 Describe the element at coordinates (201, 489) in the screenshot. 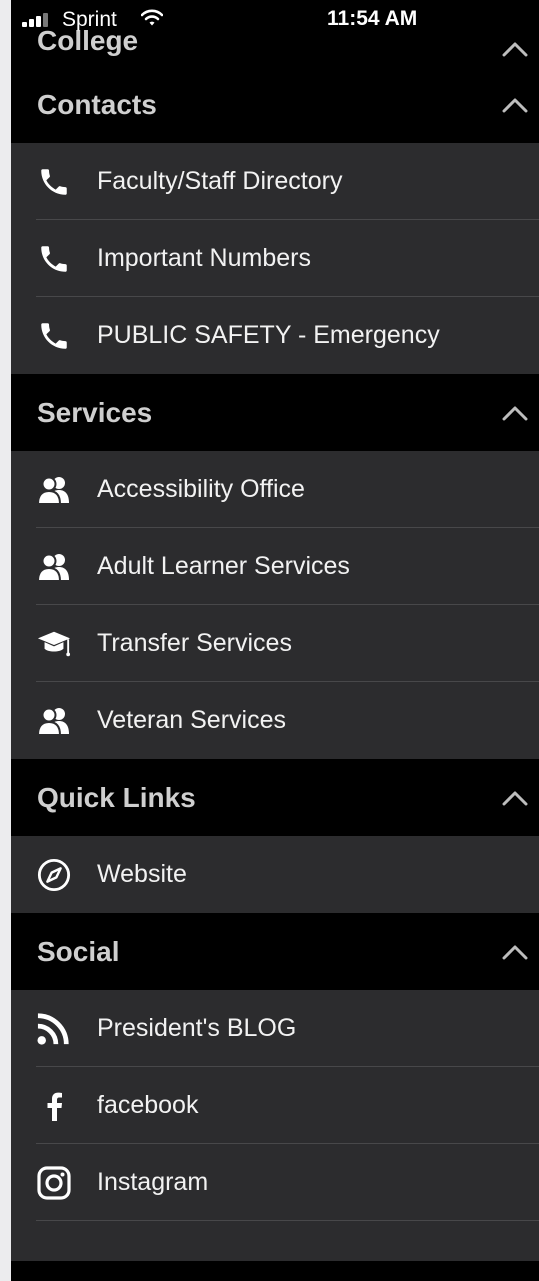

I see `menu-item-label: Accessibility Office` at that location.